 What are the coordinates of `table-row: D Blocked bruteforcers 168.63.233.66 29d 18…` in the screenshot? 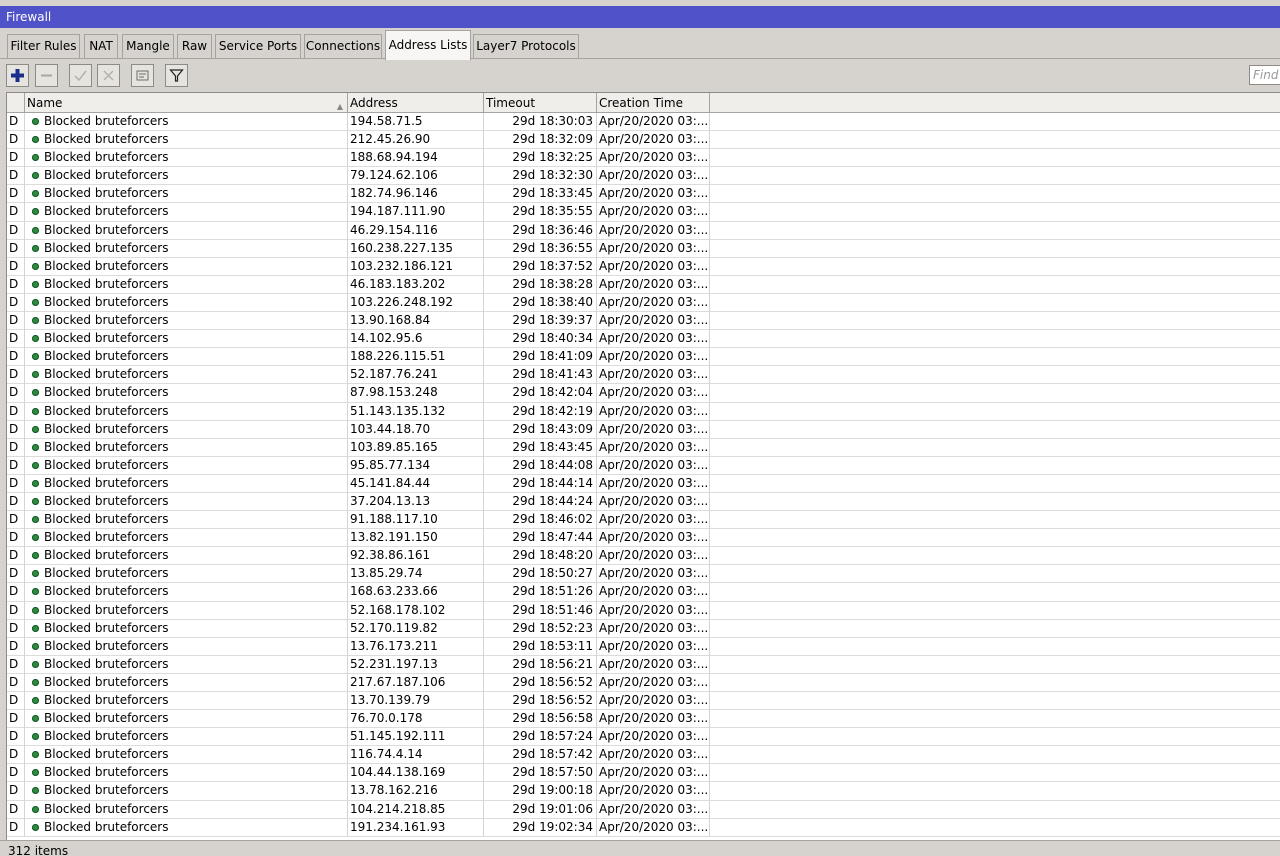 It's located at (643, 592).